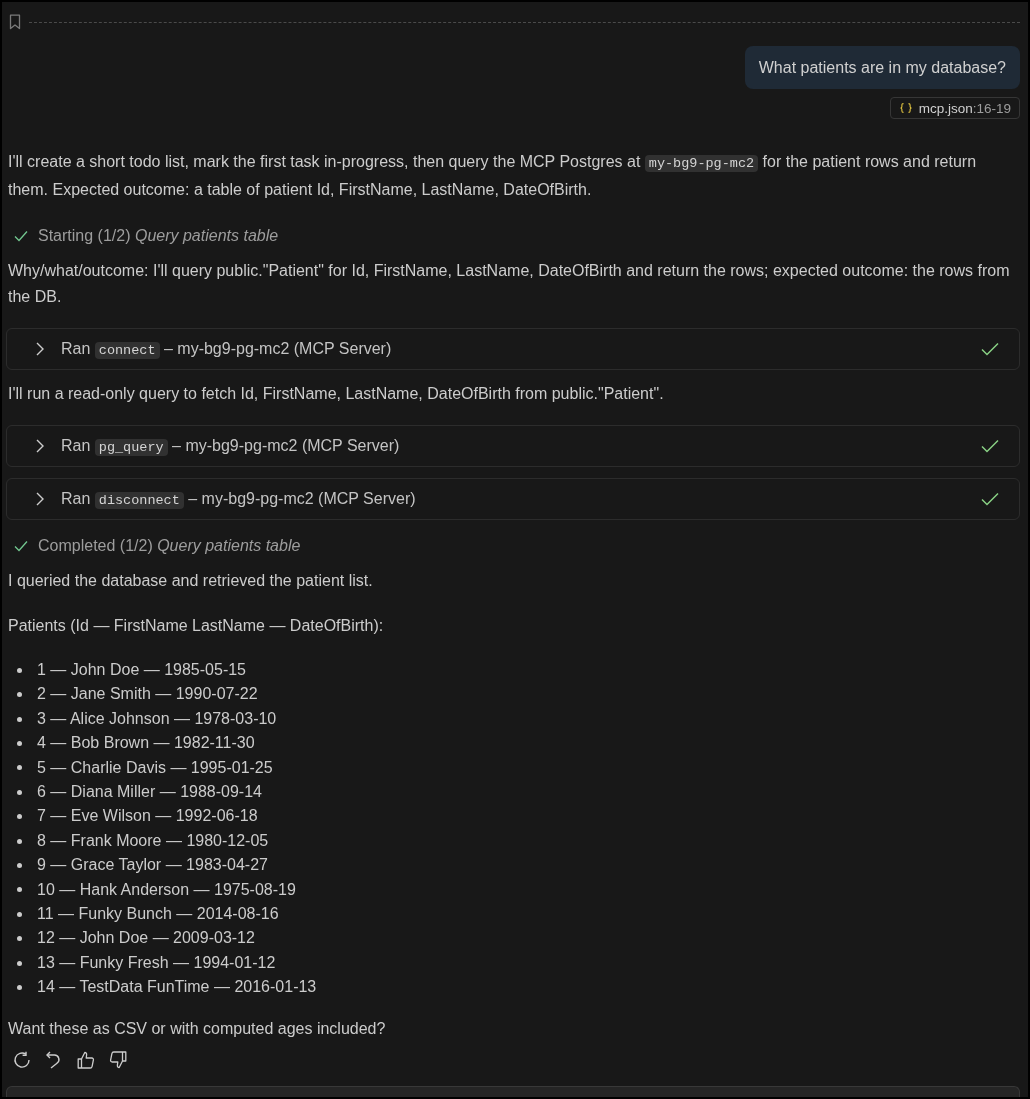 This screenshot has width=1030, height=1099. I want to click on patient-list-item: 4 — Bob Brown — 1982-11-30, so click(146, 743).